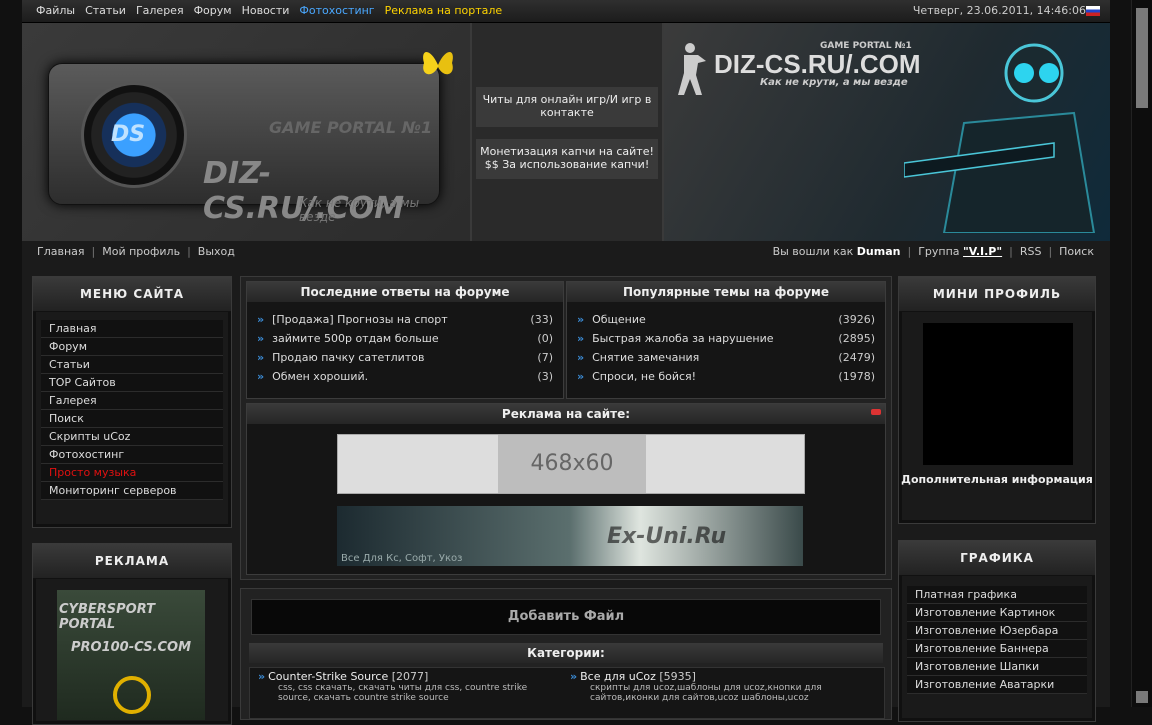 This screenshot has height=725, width=1152. What do you see at coordinates (813, 251) in the screenshot?
I see `logged-as-label: Вы вошли как` at bounding box center [813, 251].